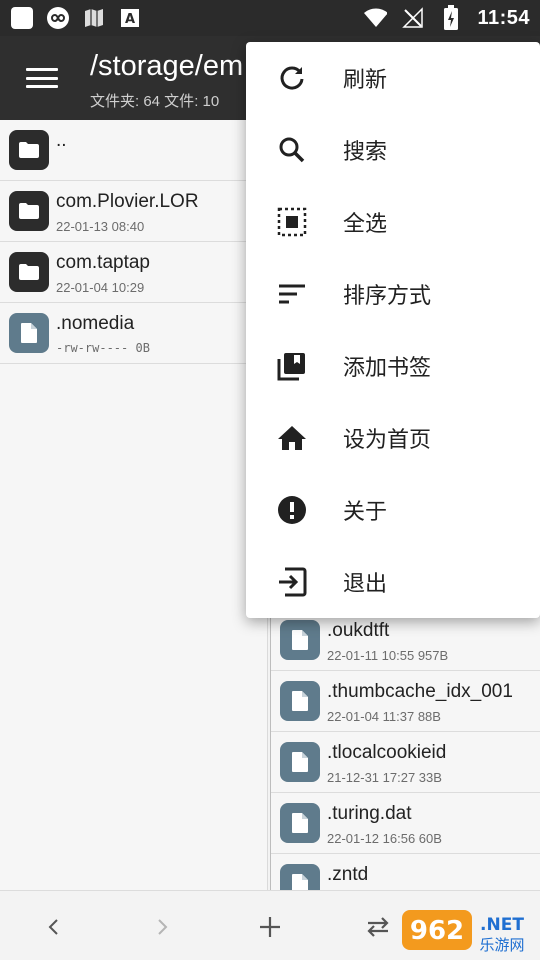 The height and width of the screenshot is (960, 540). What do you see at coordinates (103, 348) in the screenshot?
I see `item-meta: -rw-rw---- 0B` at bounding box center [103, 348].